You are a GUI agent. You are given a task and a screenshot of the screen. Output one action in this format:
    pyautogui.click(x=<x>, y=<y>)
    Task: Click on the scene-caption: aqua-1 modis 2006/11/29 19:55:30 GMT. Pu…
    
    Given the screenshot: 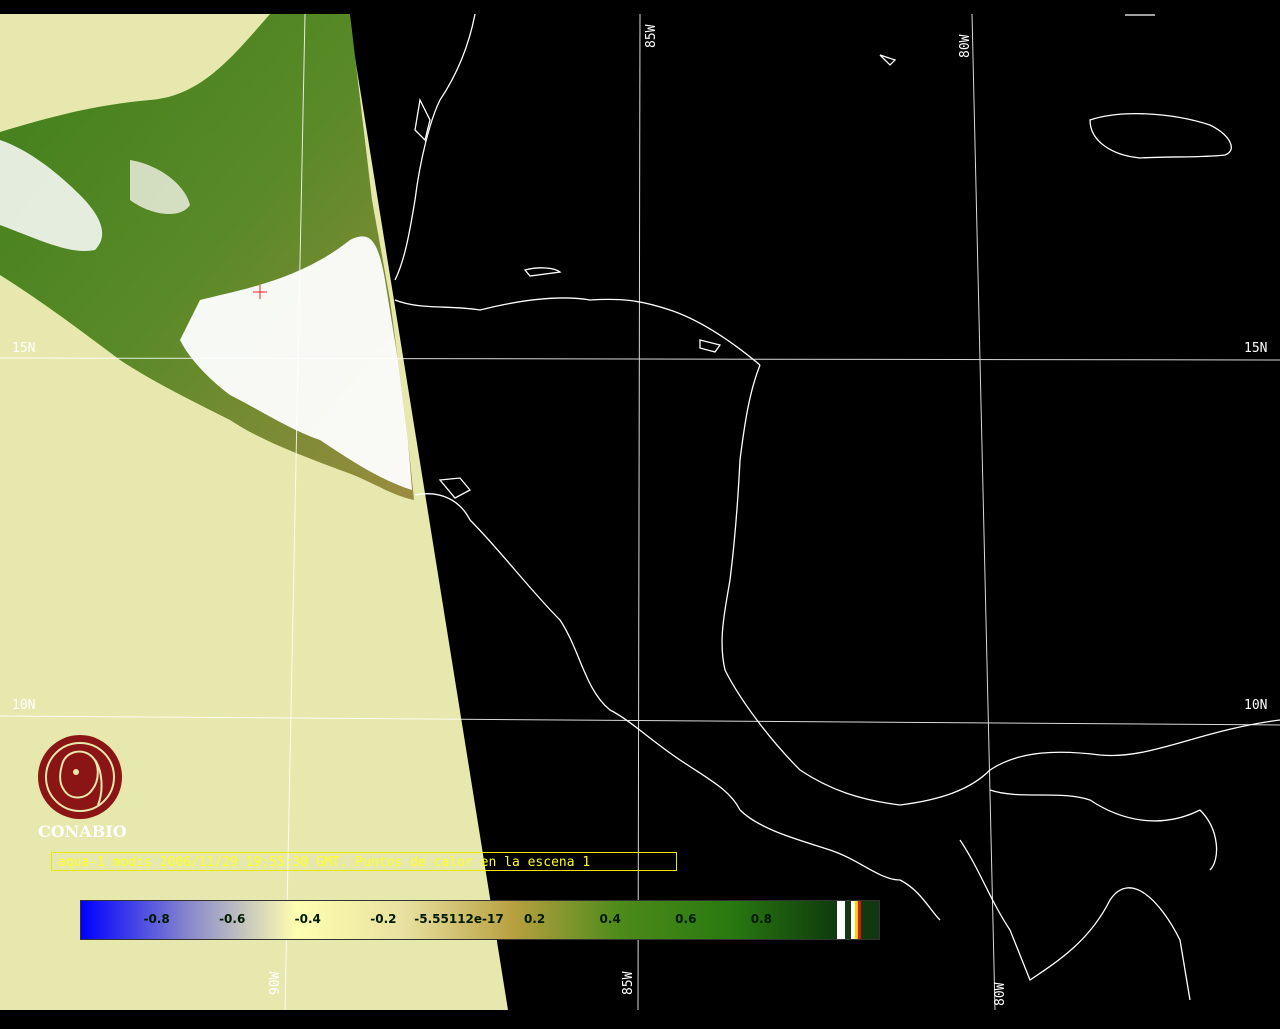 What is the action you would take?
    pyautogui.click(x=364, y=861)
    